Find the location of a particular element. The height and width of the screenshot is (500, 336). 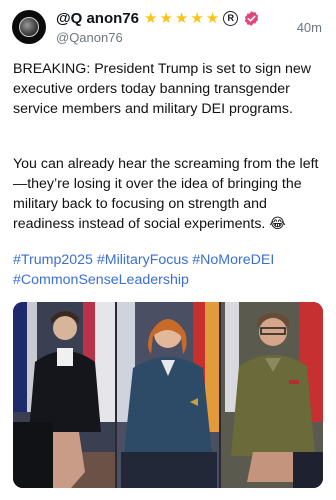

name-row: @Q anon76 ★ ★ ★ ★ ★ R is located at coordinates (158, 18).